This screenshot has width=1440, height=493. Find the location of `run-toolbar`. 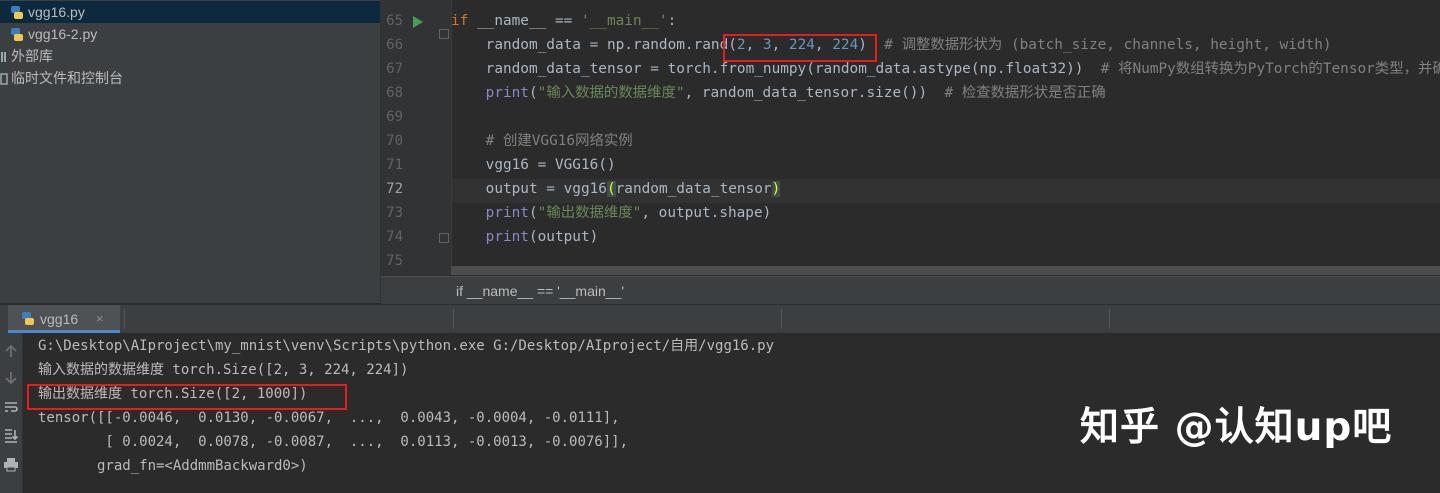

run-toolbar is located at coordinates (11, 413).